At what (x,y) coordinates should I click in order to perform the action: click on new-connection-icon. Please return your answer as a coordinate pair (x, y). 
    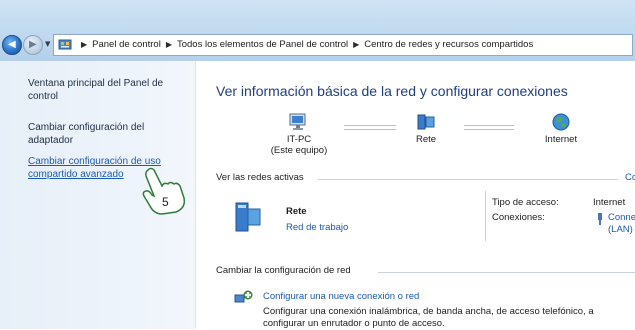
    Looking at the image, I should click on (243, 296).